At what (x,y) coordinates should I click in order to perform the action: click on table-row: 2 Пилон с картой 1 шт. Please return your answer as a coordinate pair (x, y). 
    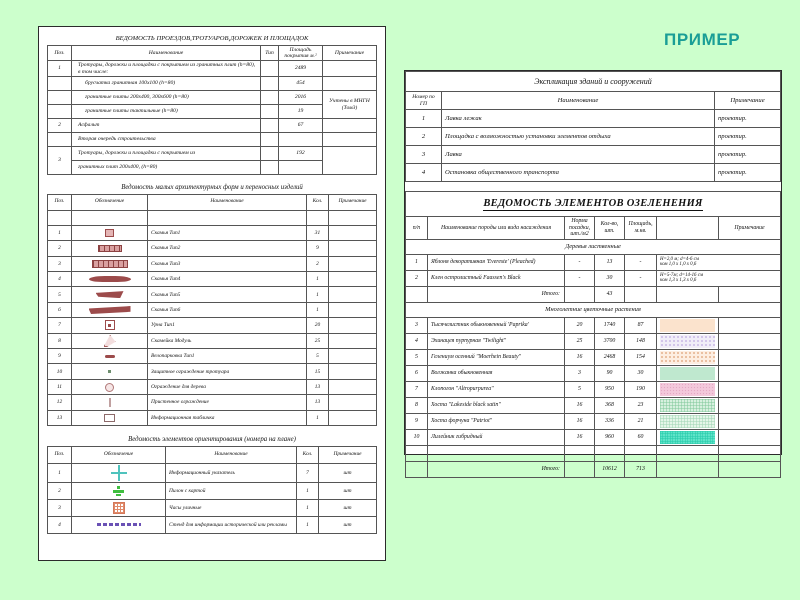
    Looking at the image, I should click on (212, 490).